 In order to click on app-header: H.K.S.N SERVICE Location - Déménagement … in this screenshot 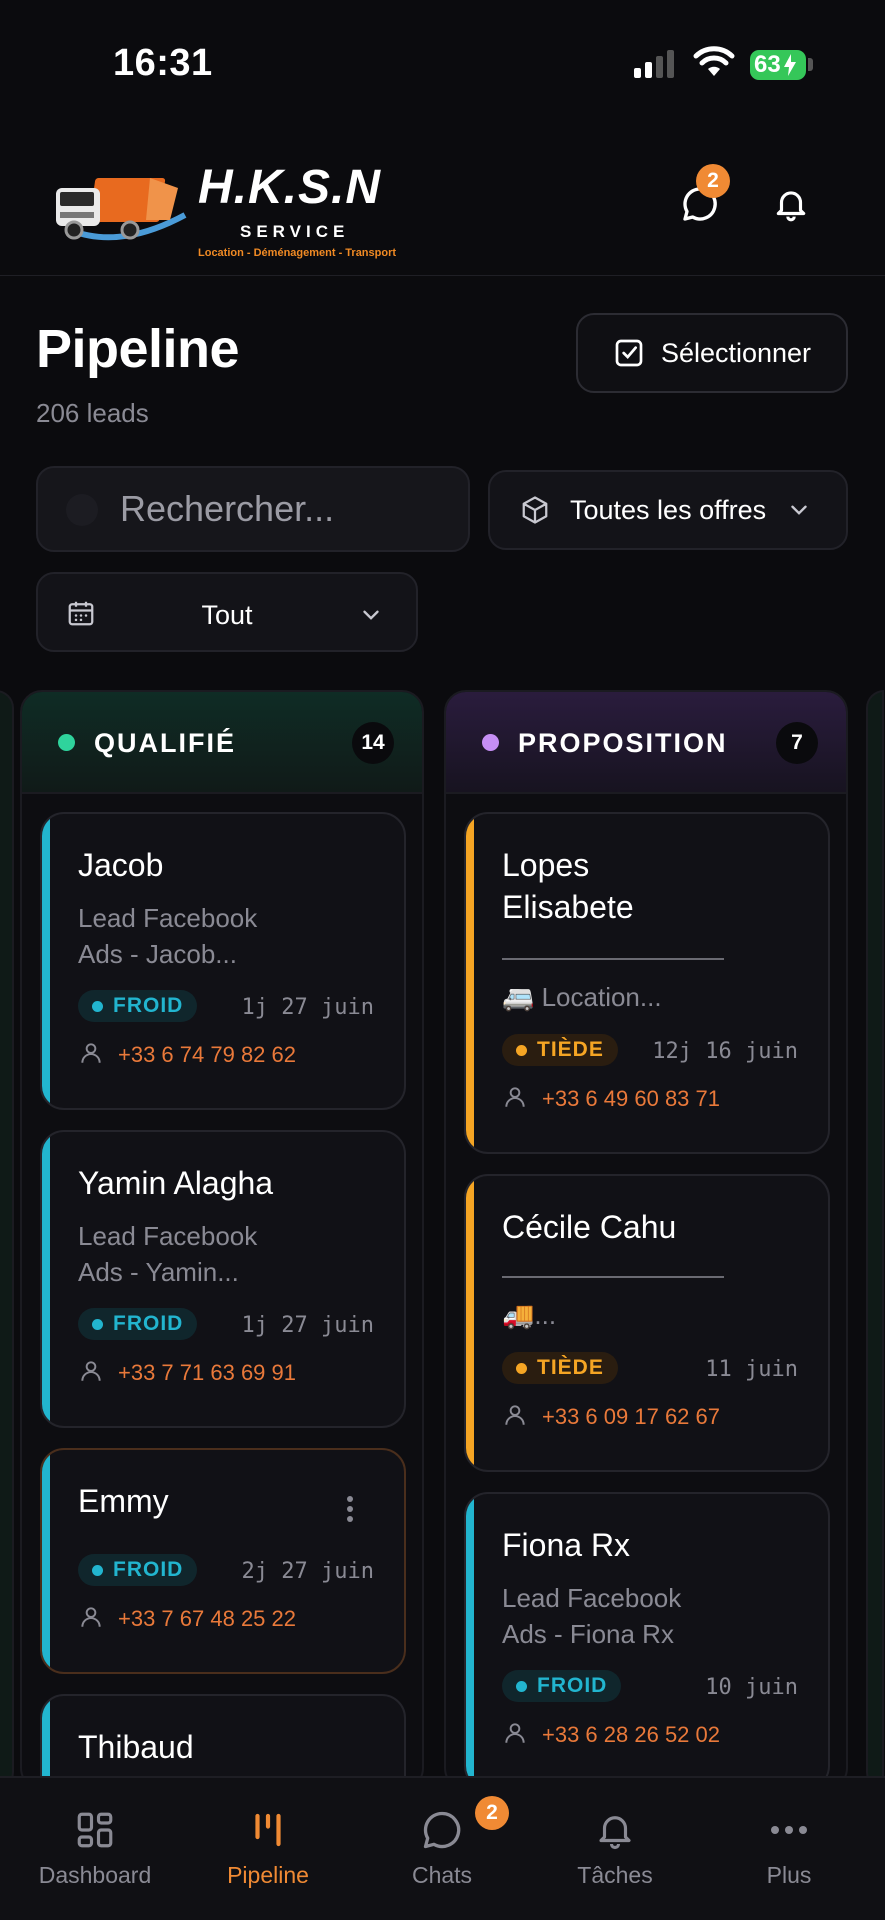, I will do `click(442, 208)`.